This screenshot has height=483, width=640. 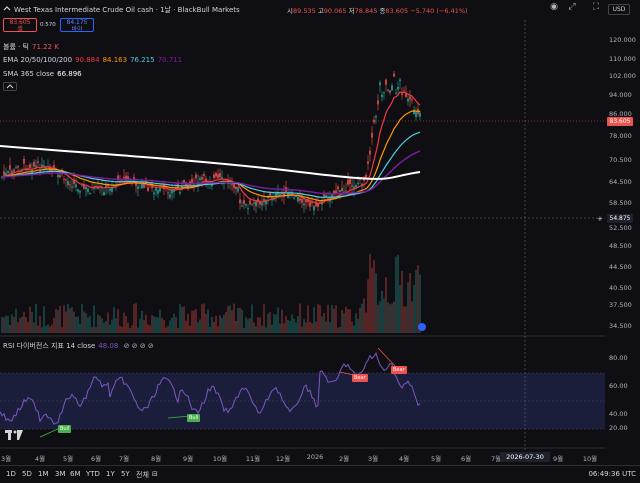 What do you see at coordinates (373, 459) in the screenshot?
I see `time-tick-label: 3월` at bounding box center [373, 459].